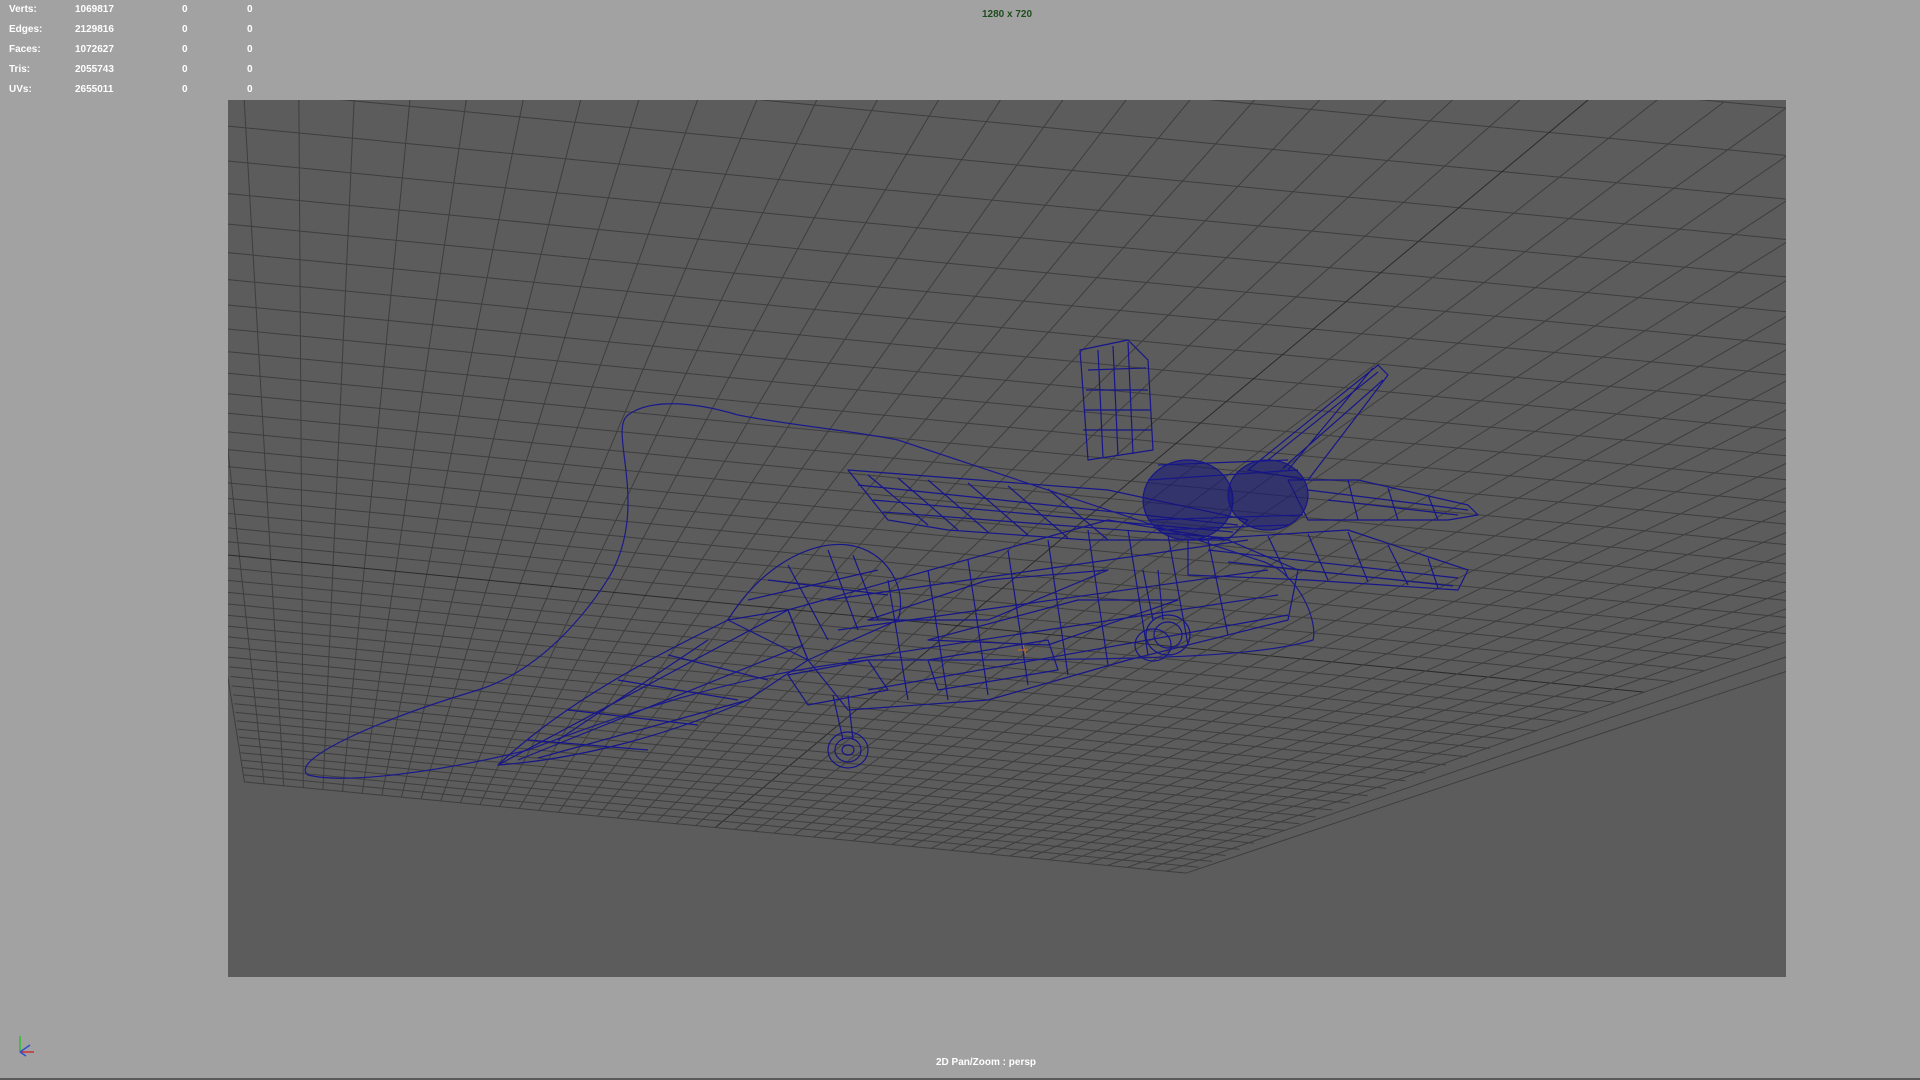  Describe the element at coordinates (985, 1062) in the screenshot. I see `camera-name-text: 2D Pan/Zoom : persp` at that location.